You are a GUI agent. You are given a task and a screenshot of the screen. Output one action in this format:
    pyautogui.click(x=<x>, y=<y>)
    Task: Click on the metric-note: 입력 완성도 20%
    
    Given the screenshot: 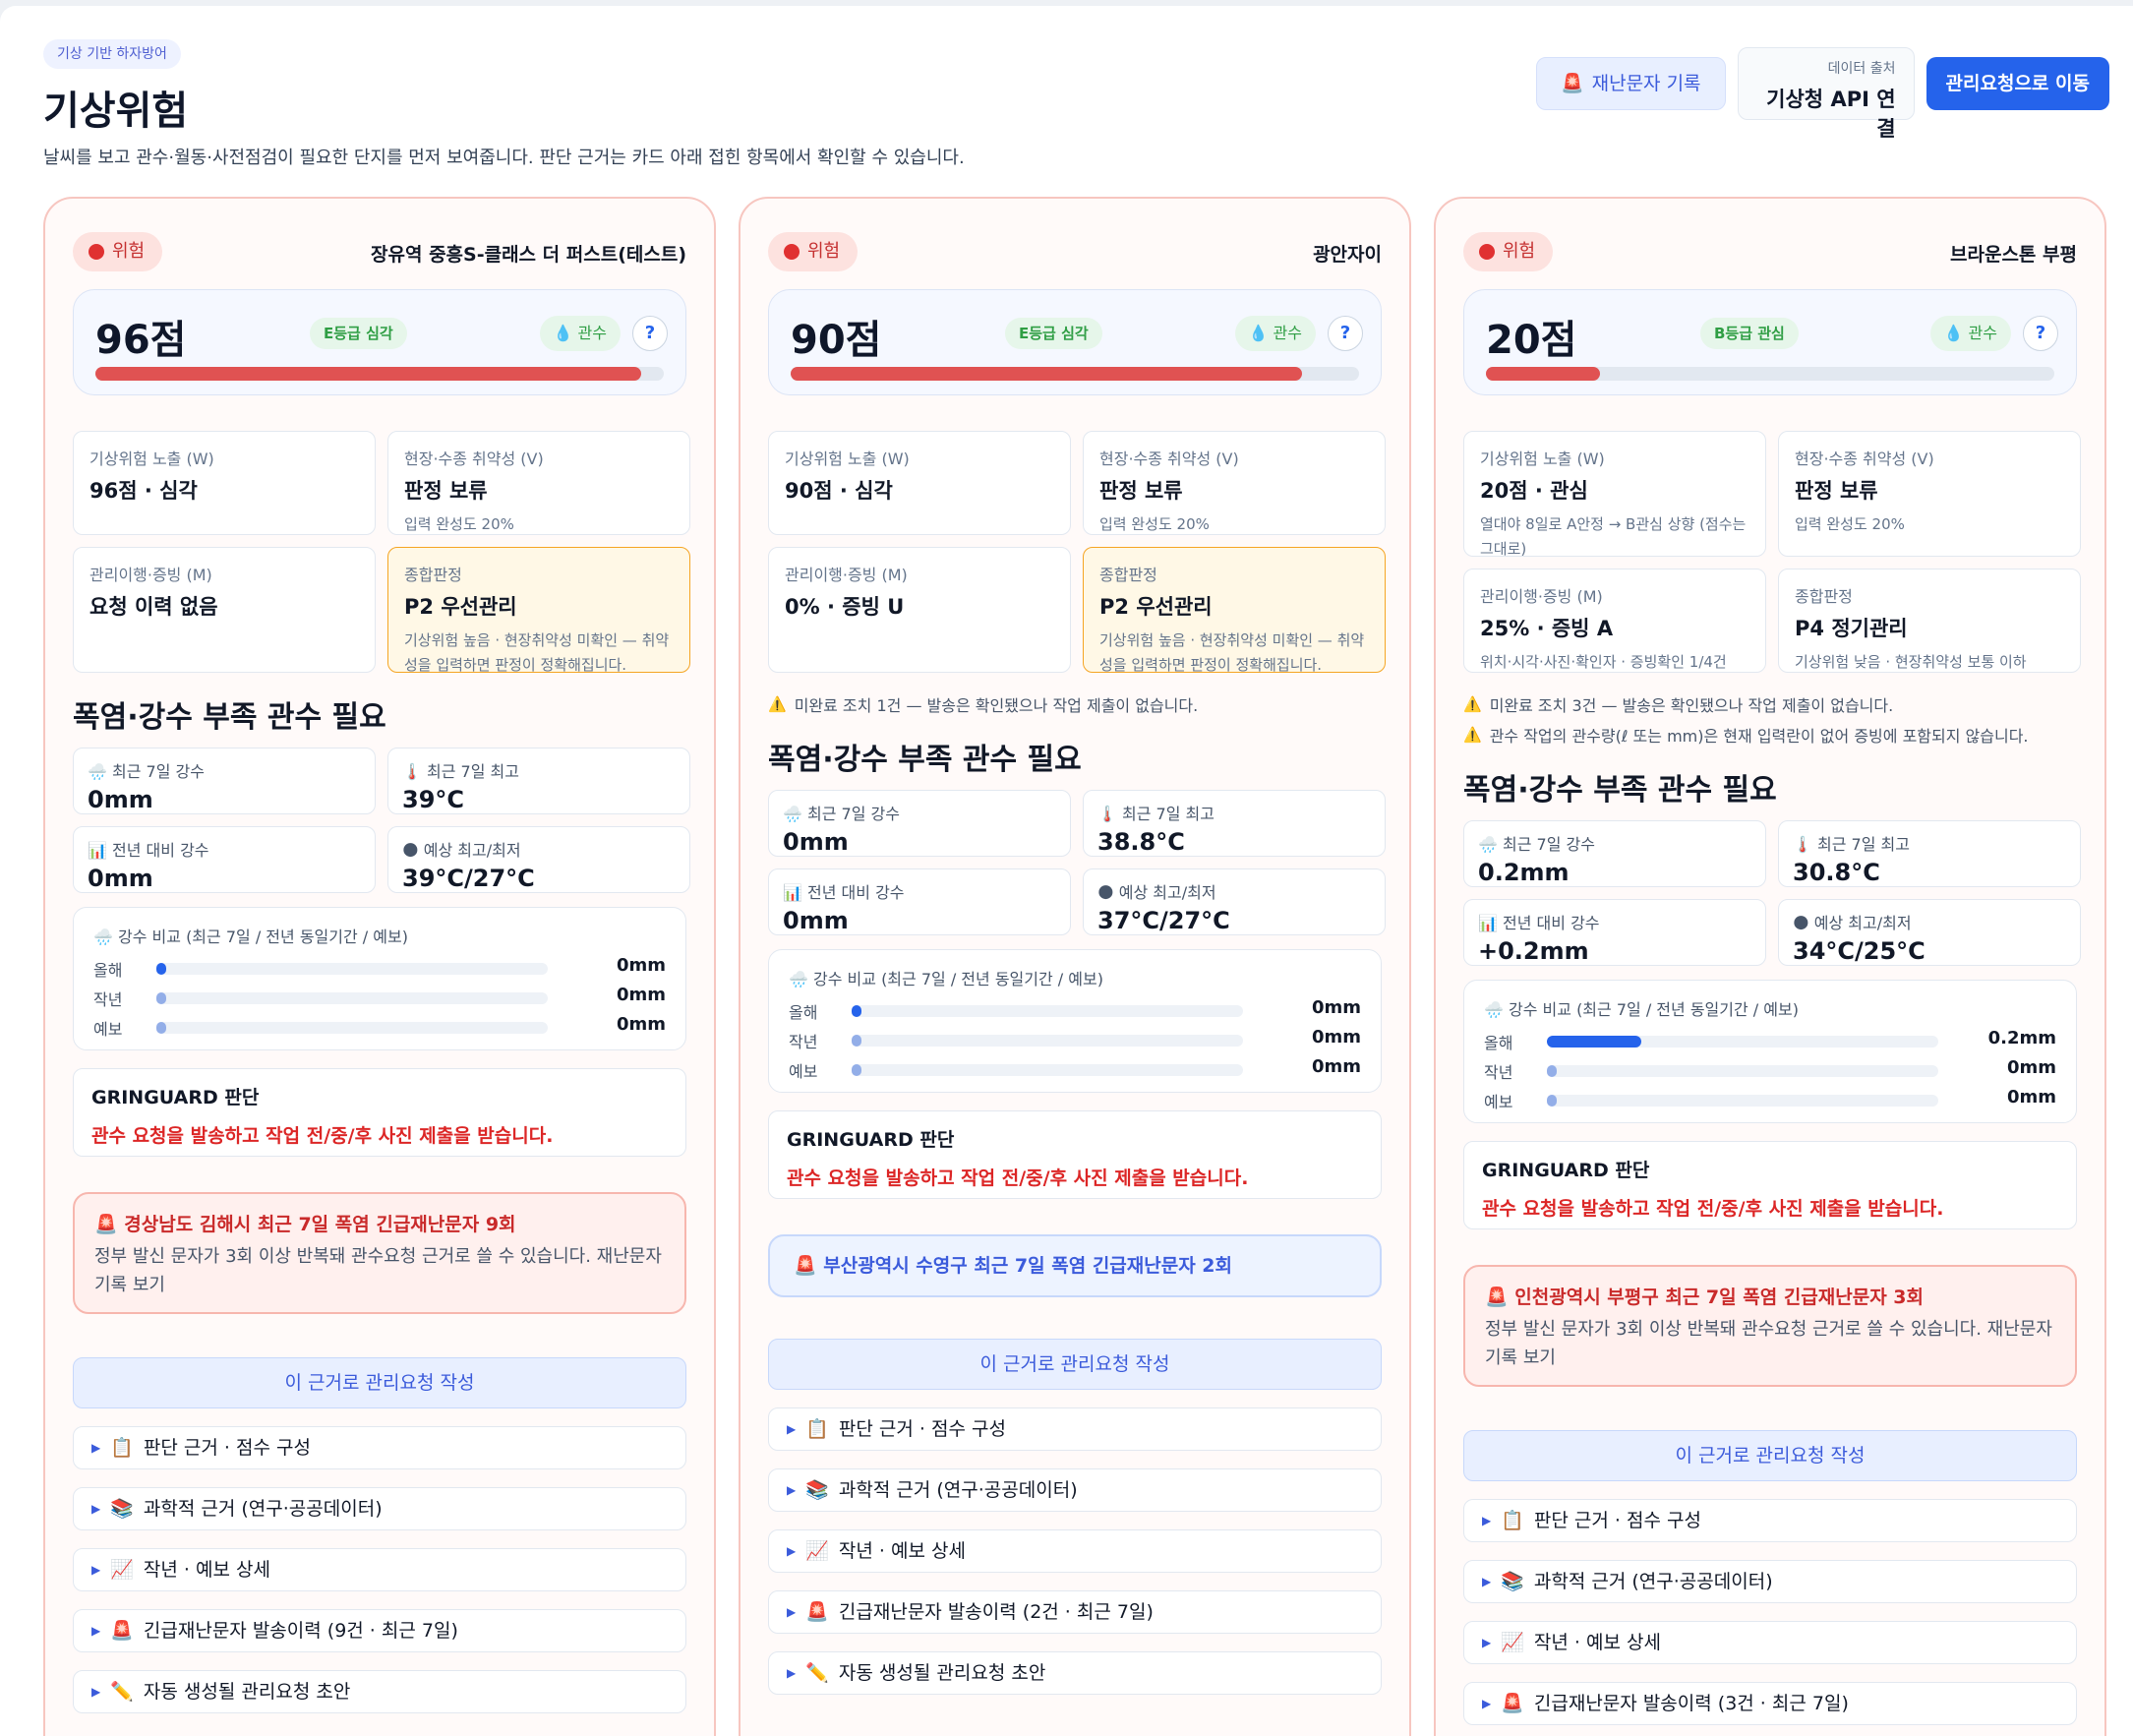 What is the action you would take?
    pyautogui.click(x=1850, y=524)
    